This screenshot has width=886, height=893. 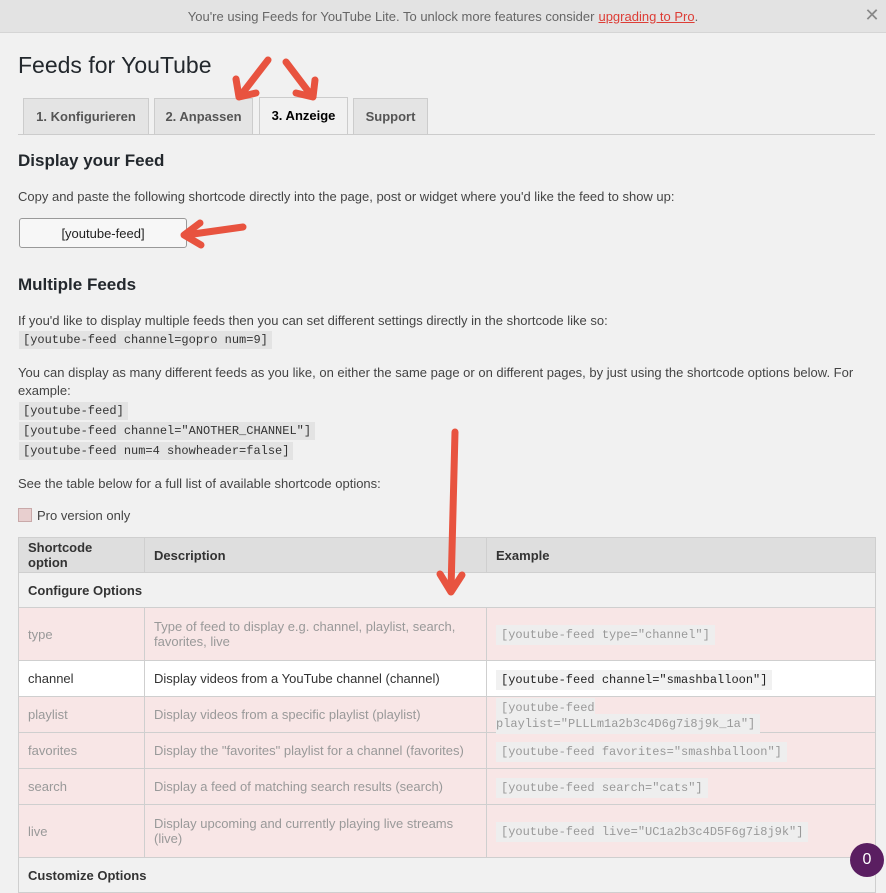 I want to click on option-example: [youtube-feed favorites="smashballoon"], so click(x=641, y=751).